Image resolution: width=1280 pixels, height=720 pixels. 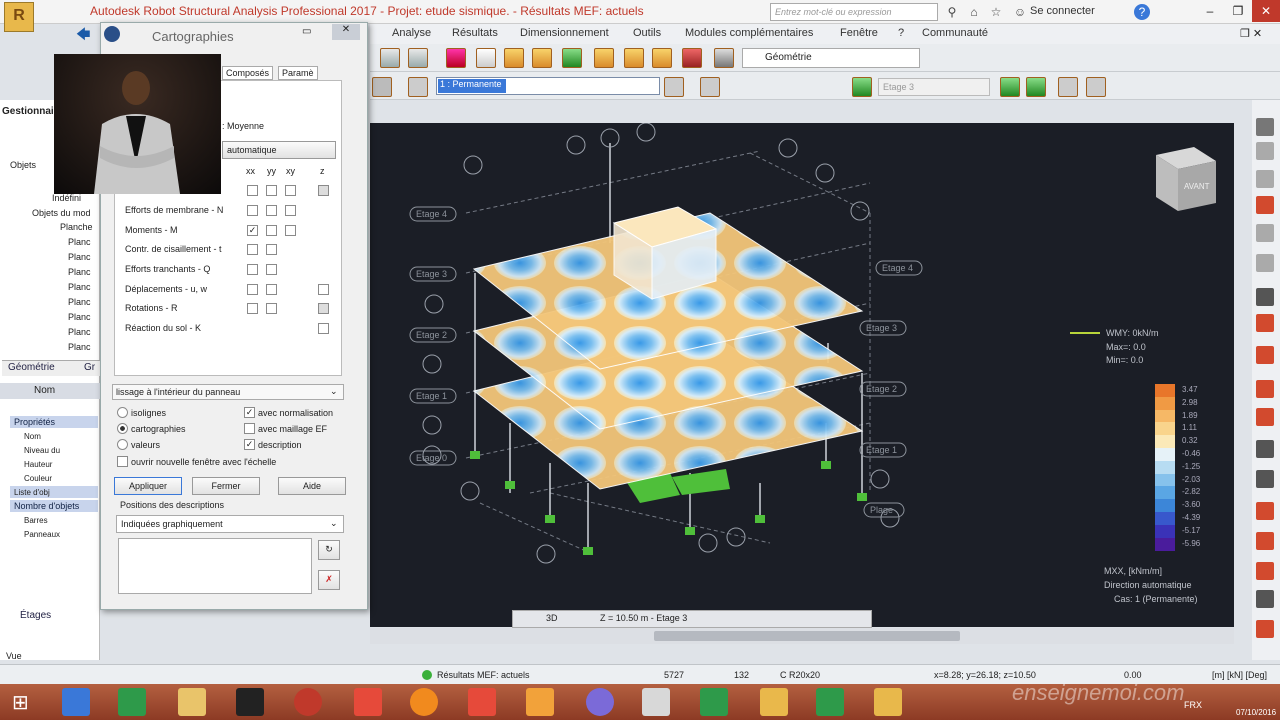 What do you see at coordinates (1068, 87) in the screenshot?
I see `layer-icon` at bounding box center [1068, 87].